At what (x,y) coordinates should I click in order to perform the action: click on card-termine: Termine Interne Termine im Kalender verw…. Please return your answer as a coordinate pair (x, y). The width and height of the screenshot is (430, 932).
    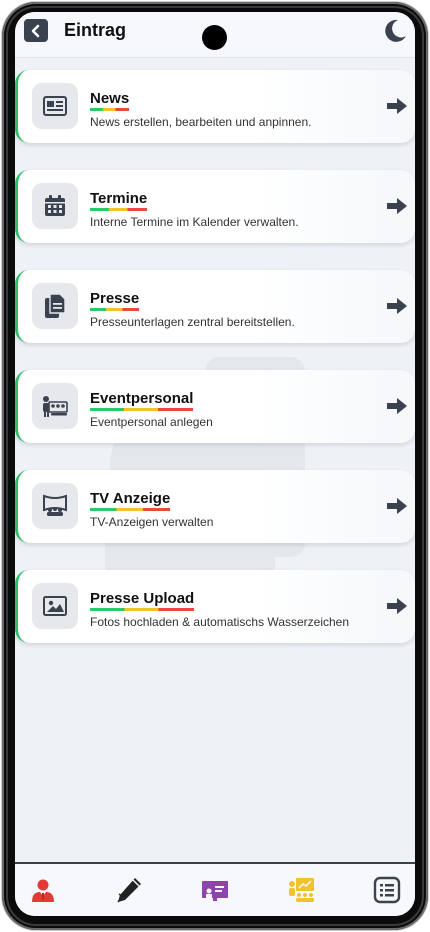
    Looking at the image, I should click on (215, 206).